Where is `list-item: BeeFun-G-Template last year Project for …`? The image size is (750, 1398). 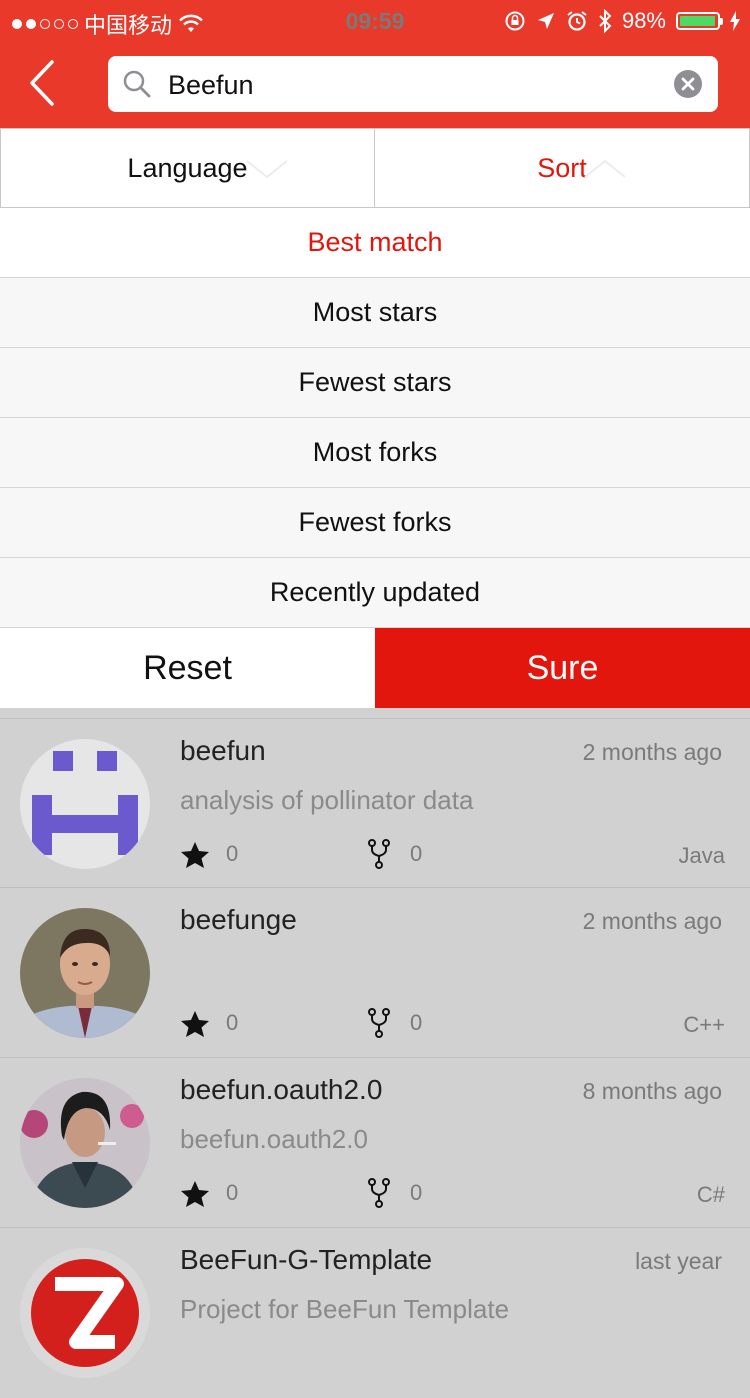
list-item: BeeFun-G-Template last year Project for … is located at coordinates (375, 1313).